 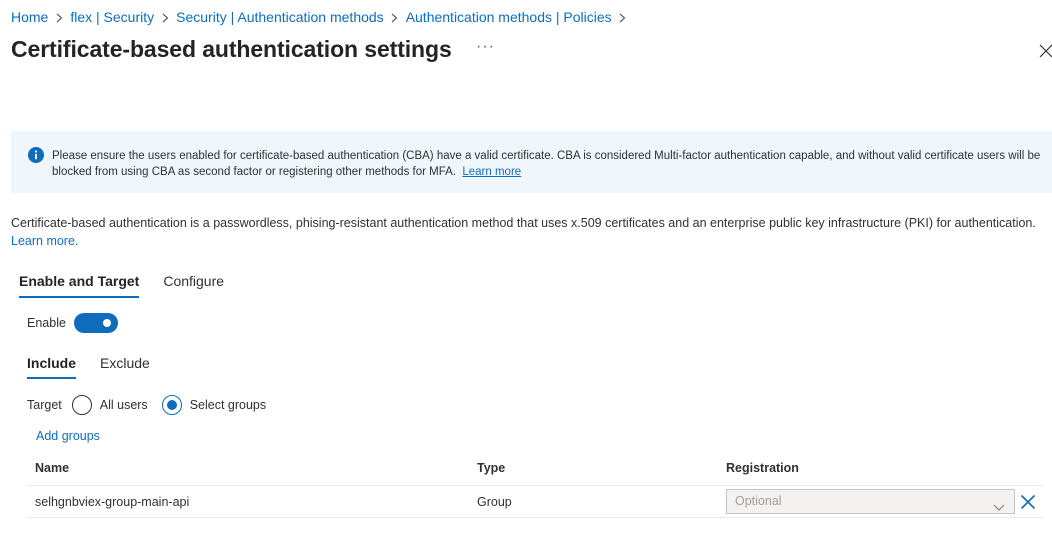 I want to click on table-header: Name Type Registration, so click(x=535, y=471).